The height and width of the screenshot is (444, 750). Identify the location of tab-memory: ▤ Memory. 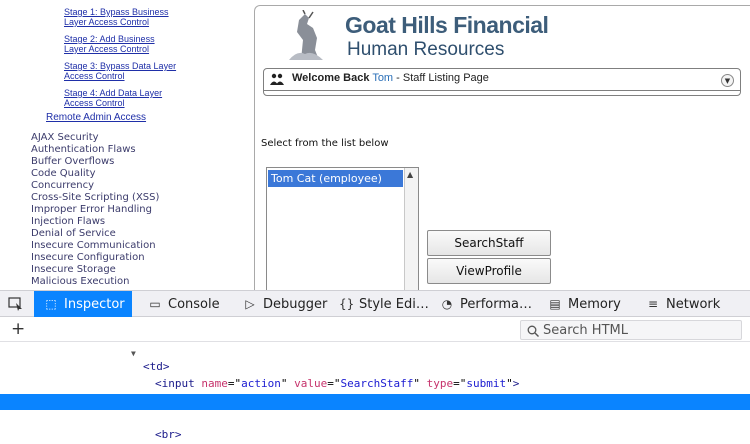
(584, 304).